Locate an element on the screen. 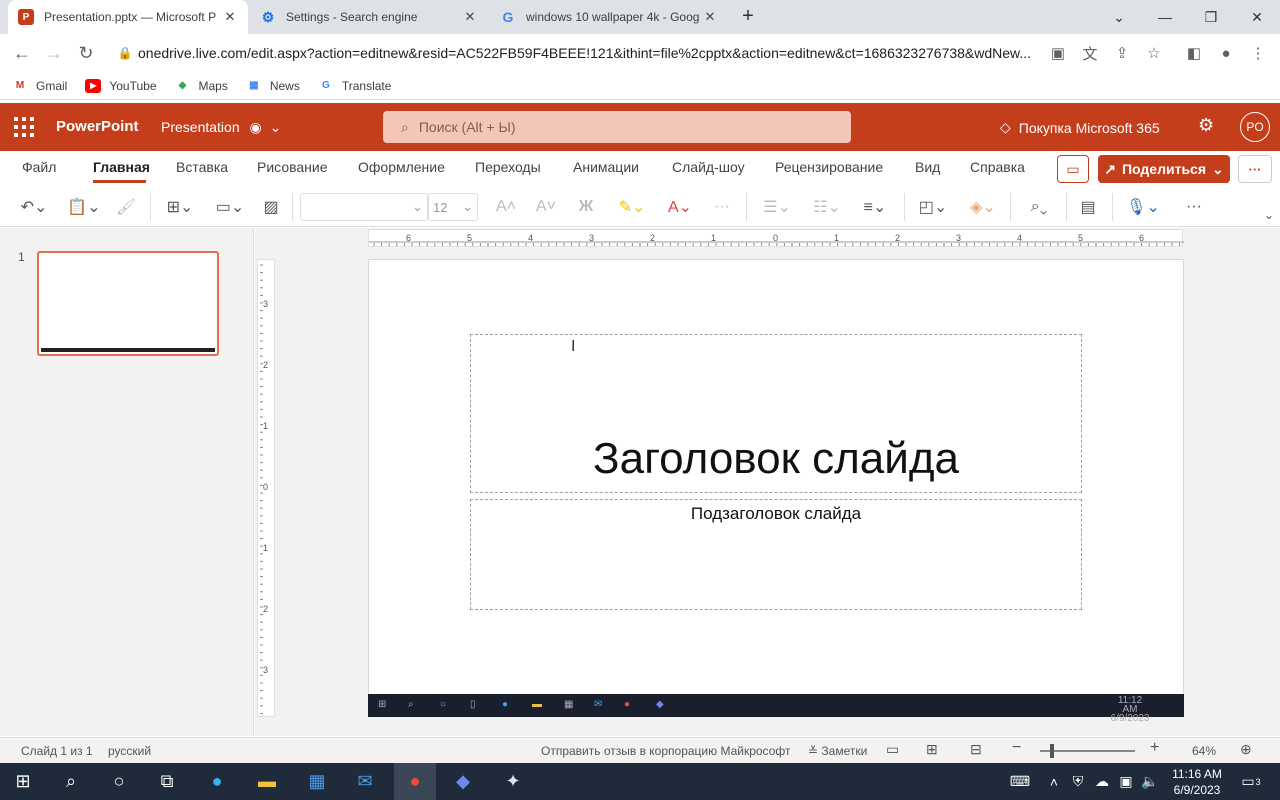 The height and width of the screenshot is (800, 1280). bookmark-star-icon: ☆ is located at coordinates (1154, 53).